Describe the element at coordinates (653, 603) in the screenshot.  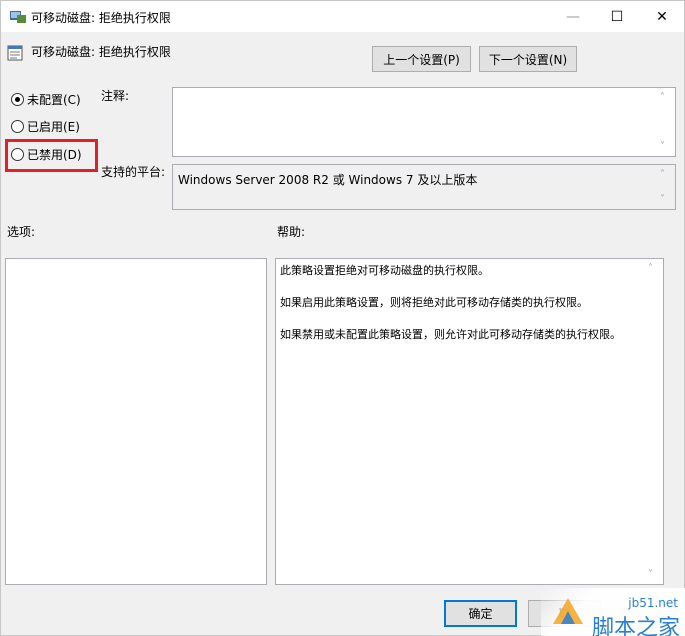
I see `watermark-url: jb51.net` at that location.